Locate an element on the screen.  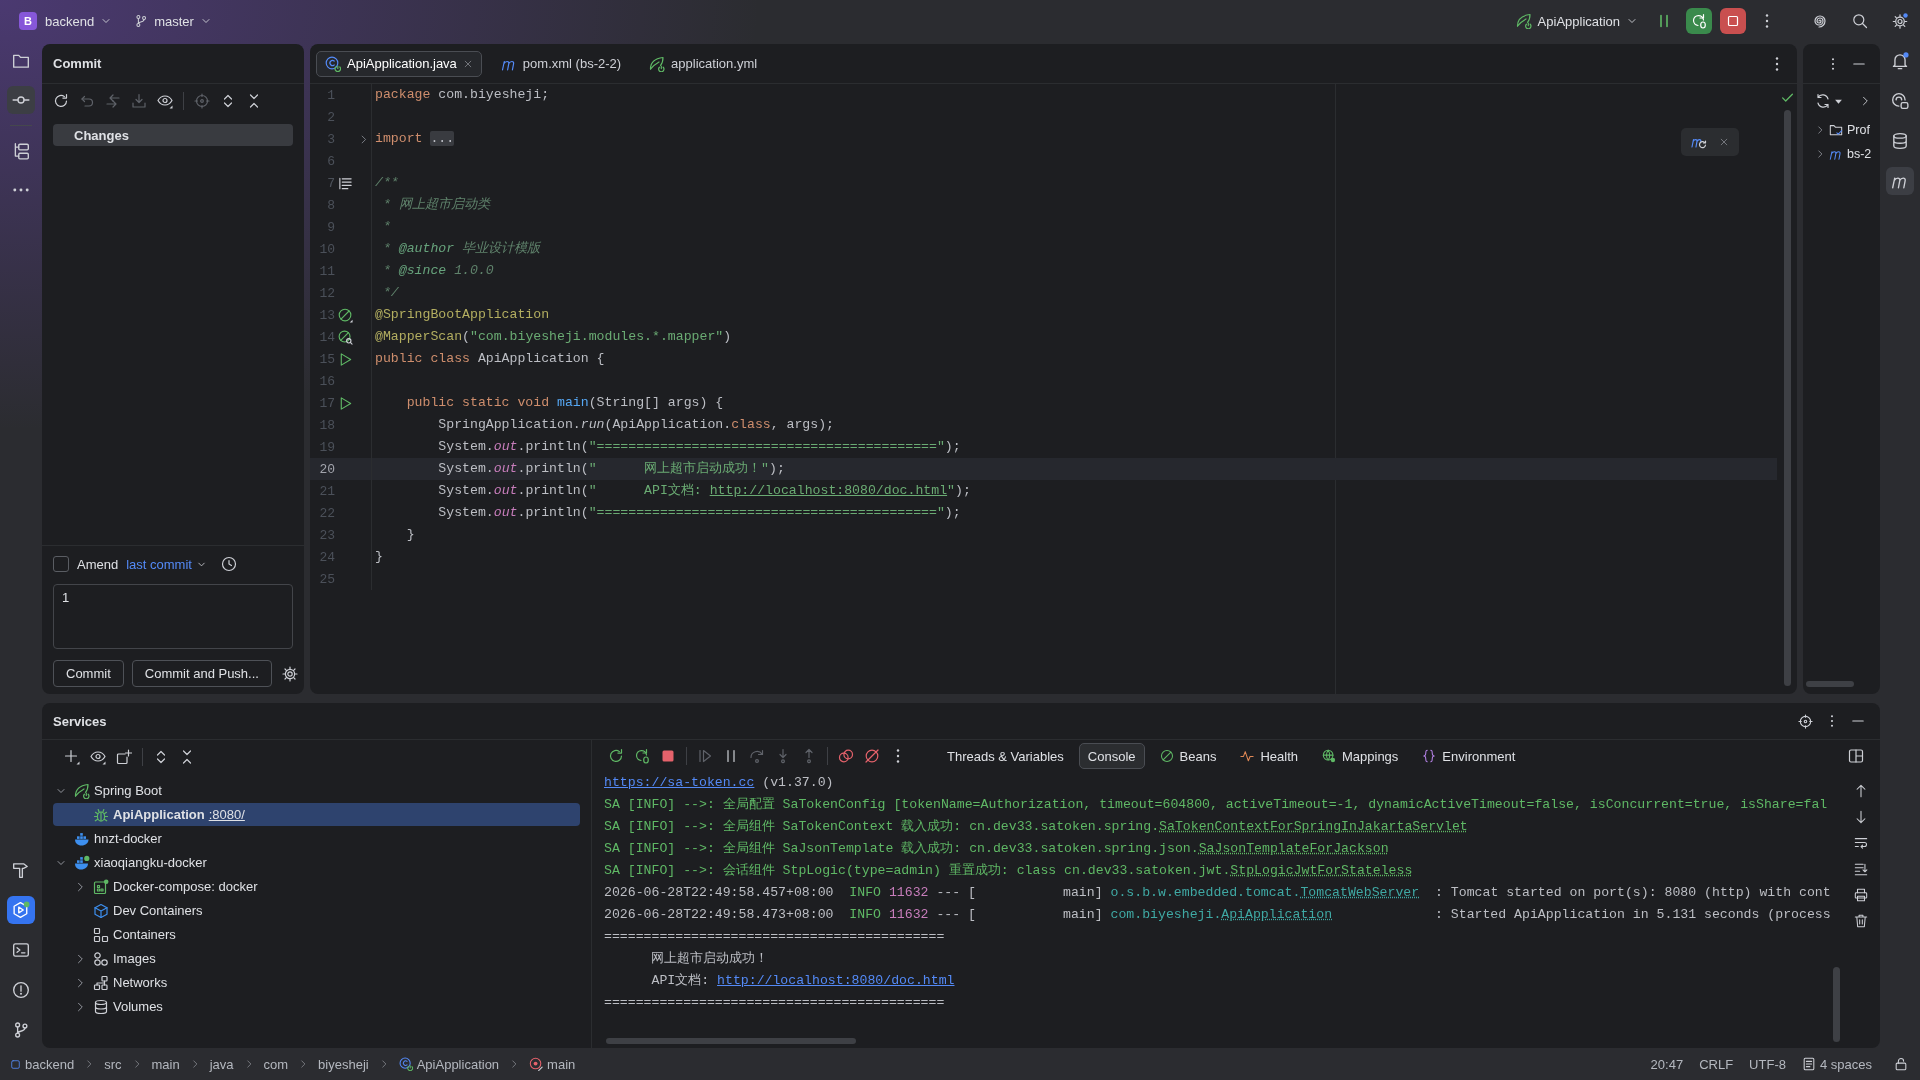
database-icon is located at coordinates (1900, 141).